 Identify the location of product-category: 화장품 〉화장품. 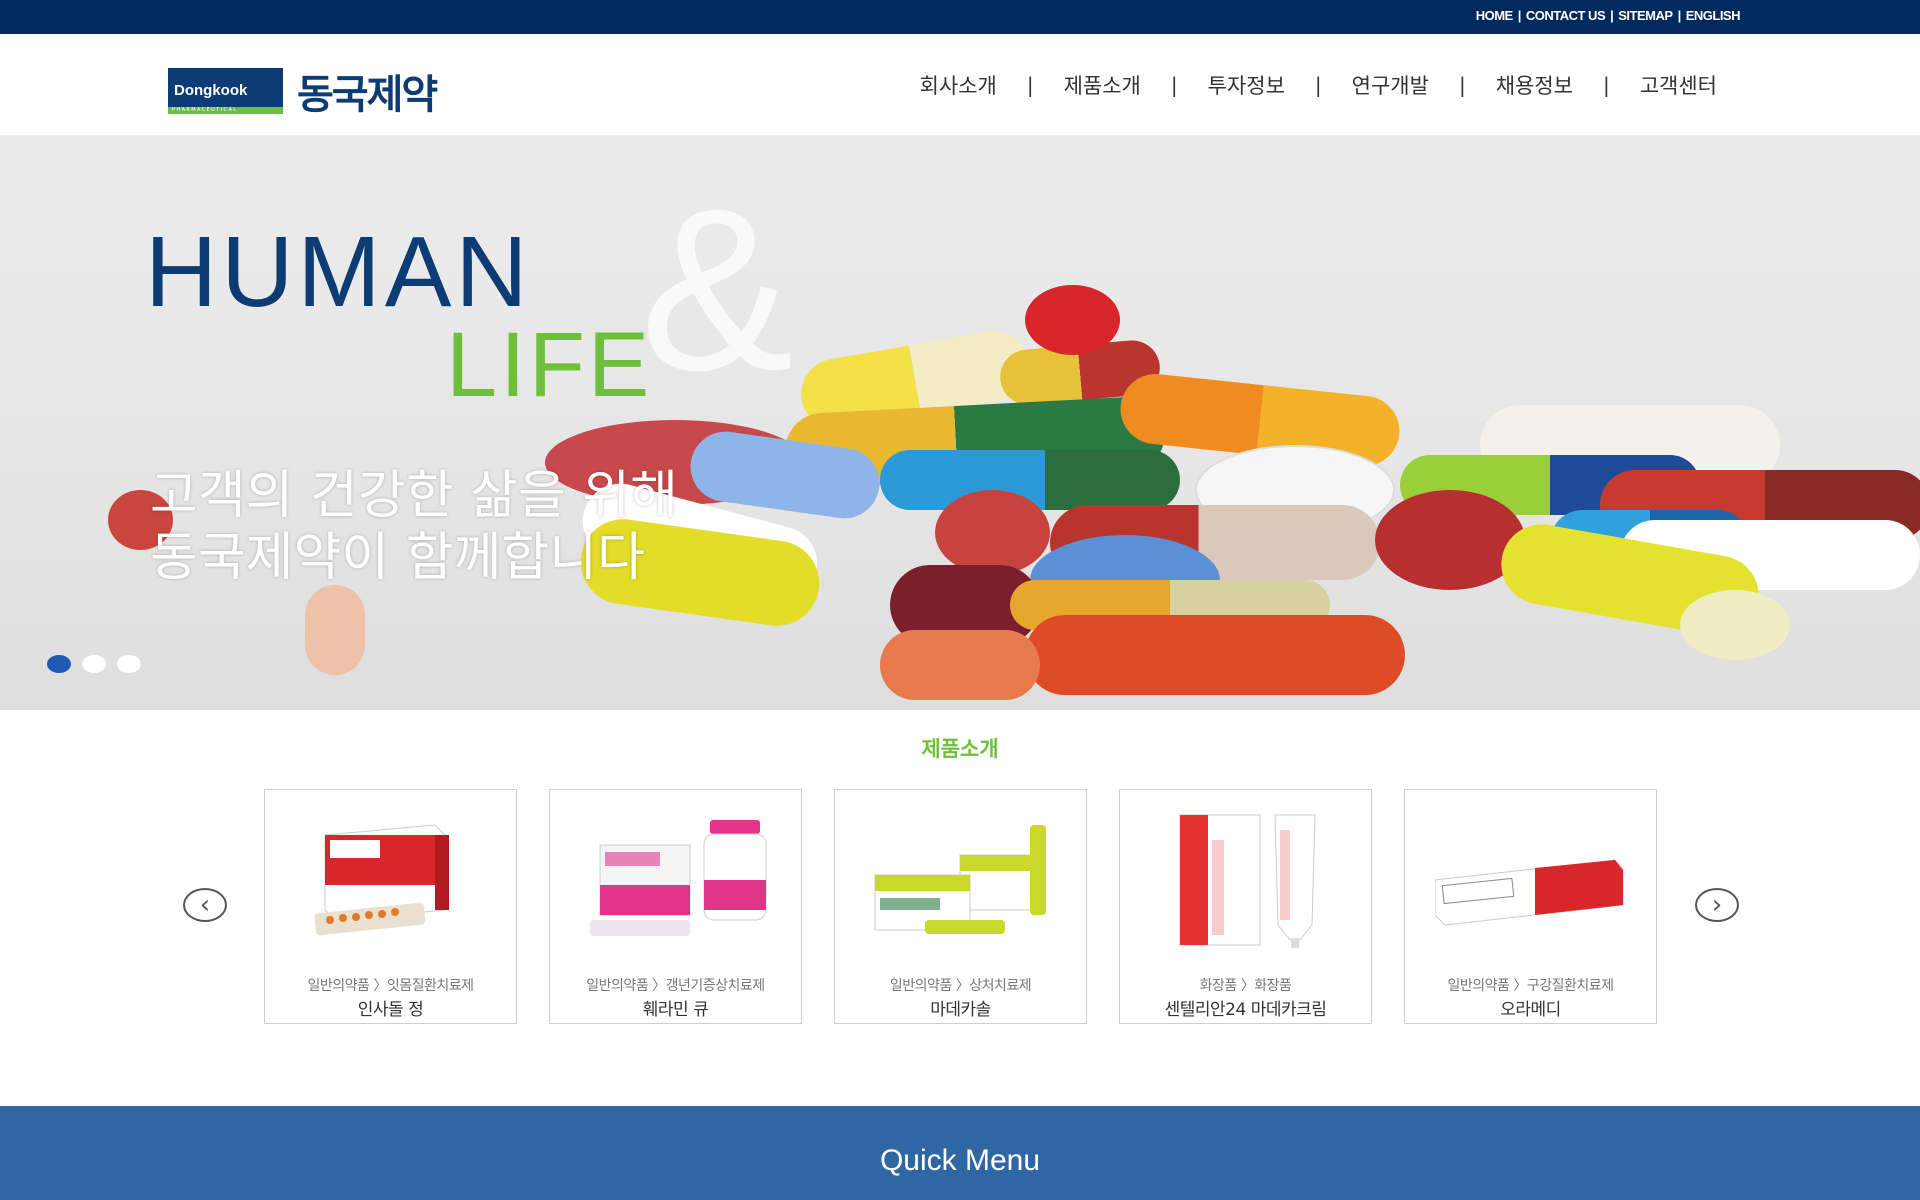
(1245, 986).